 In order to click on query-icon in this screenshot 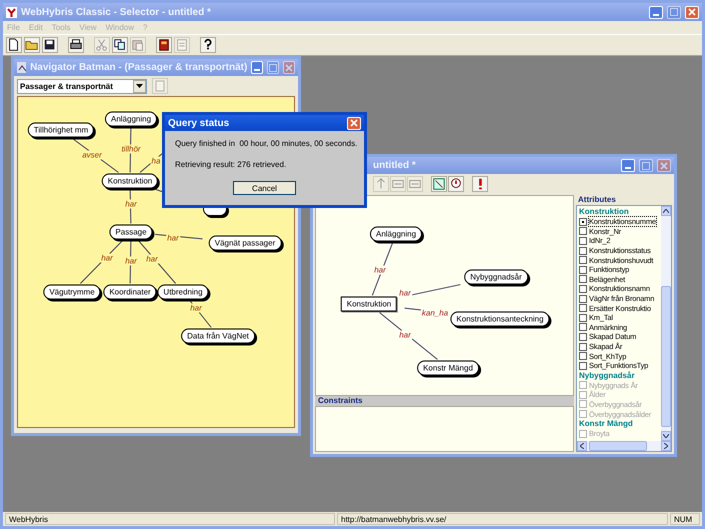, I will do `click(456, 183)`.